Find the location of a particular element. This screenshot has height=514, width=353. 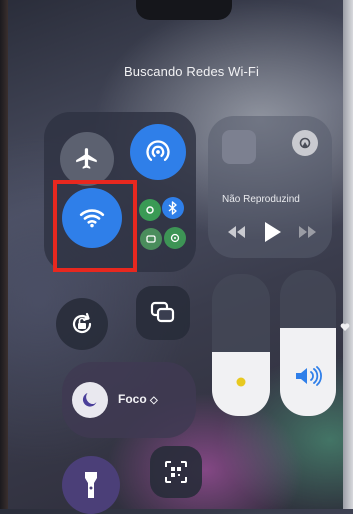

forward-icon is located at coordinates (307, 232).